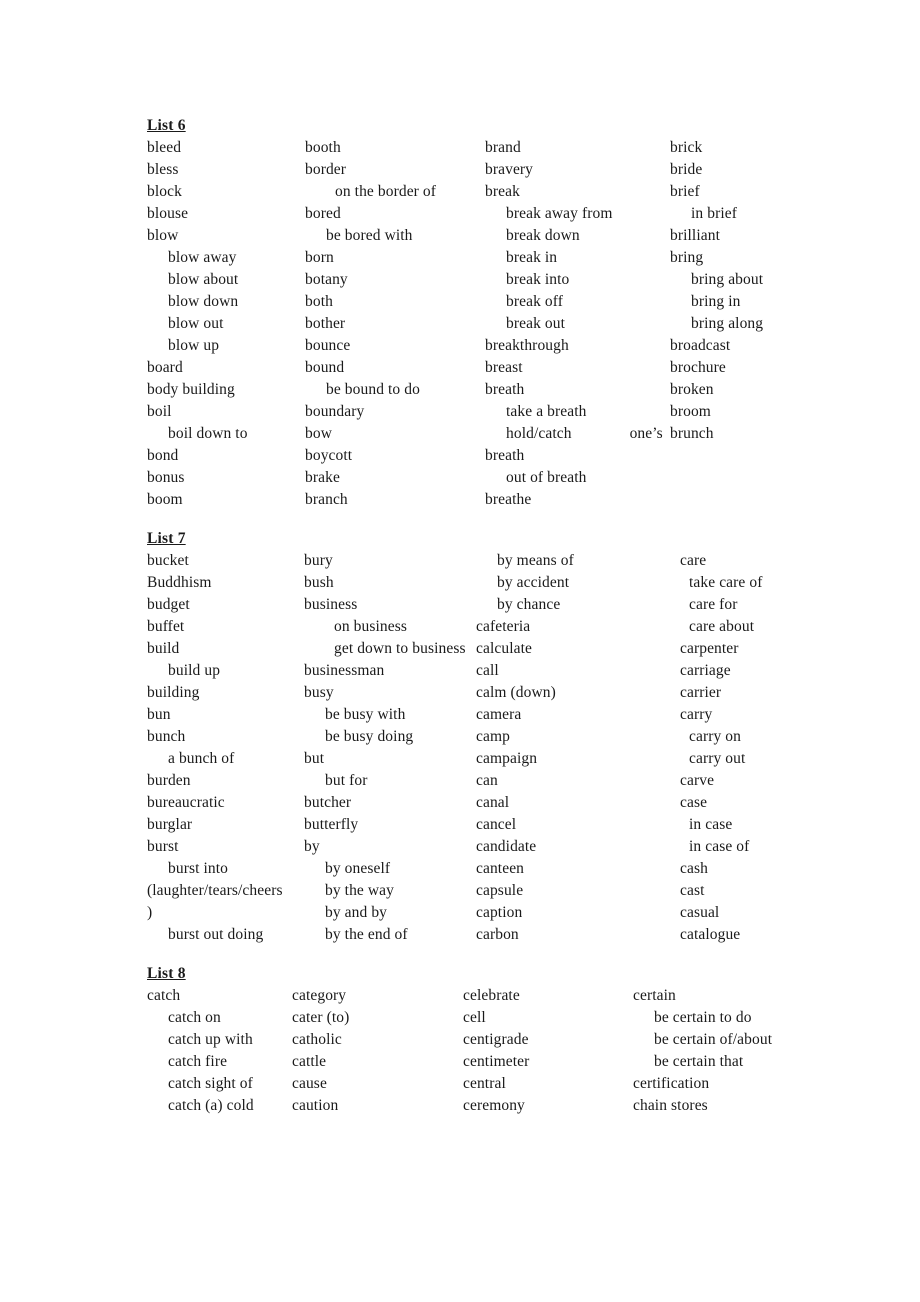  I want to click on vocabulary-phrase: carrier, so click(710, 693).